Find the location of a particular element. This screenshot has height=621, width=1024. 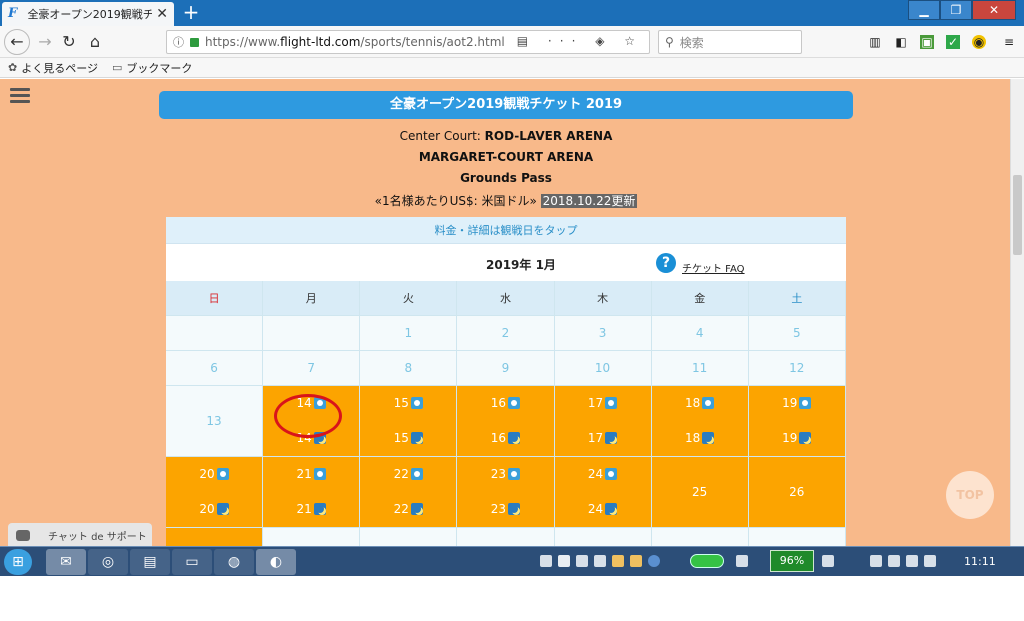

taskbar-app-chrome-icon: ◍ is located at coordinates (234, 562).